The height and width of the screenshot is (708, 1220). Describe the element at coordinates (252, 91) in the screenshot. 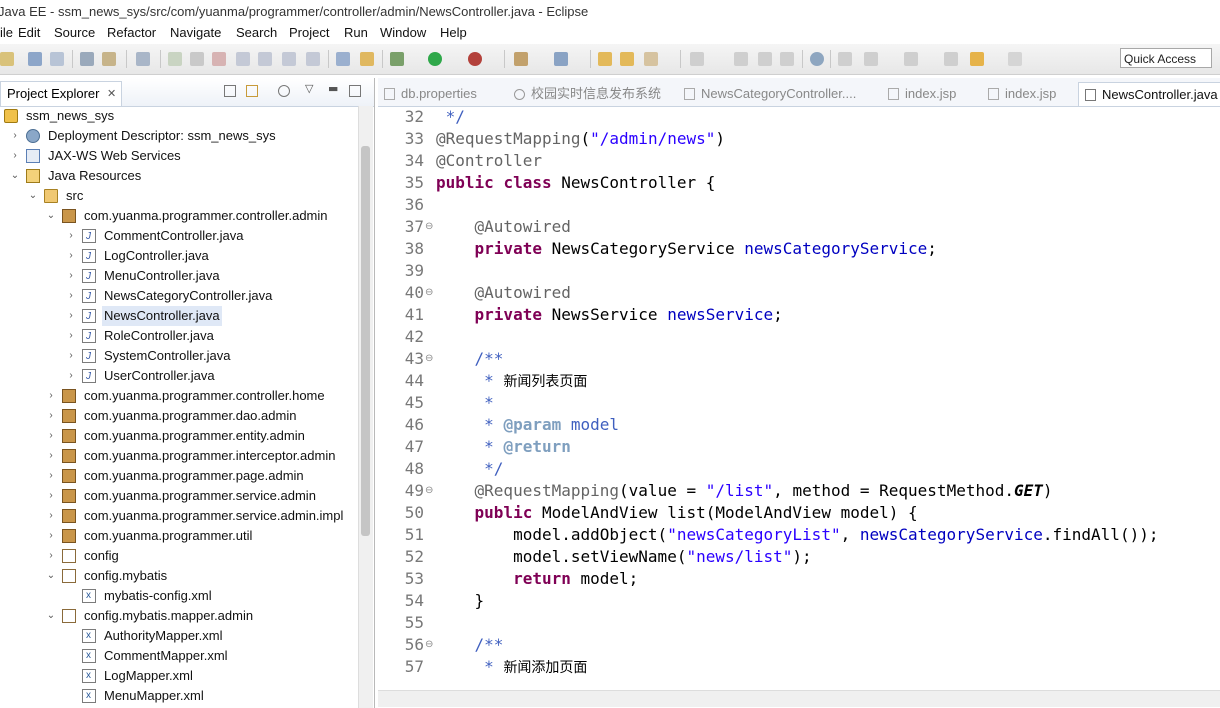

I see `link-with-editor-icon` at that location.